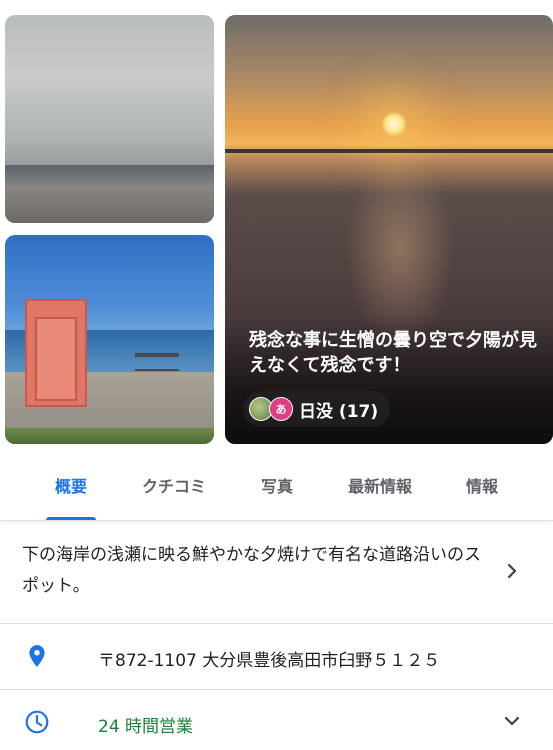 Image resolution: width=553 pixels, height=750 pixels. Describe the element at coordinates (109, 119) in the screenshot. I see `photo-beach-kites` at that location.